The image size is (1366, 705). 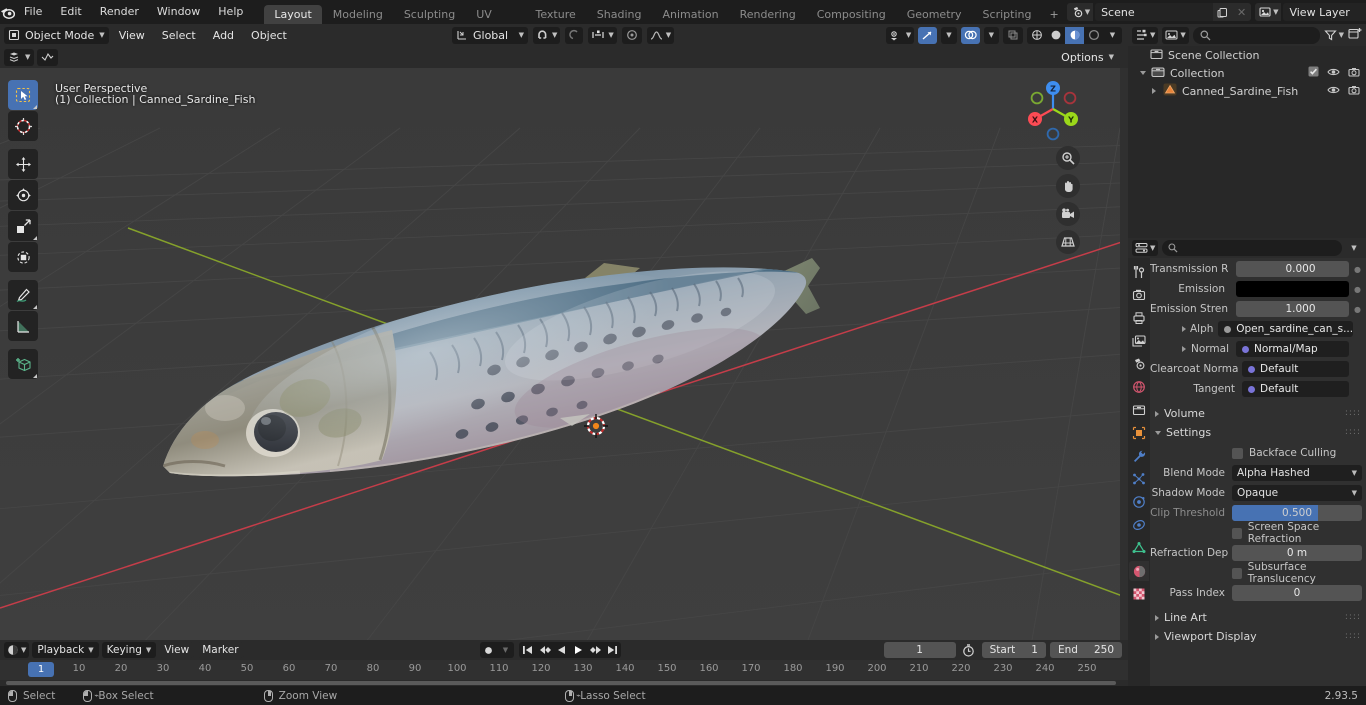 What do you see at coordinates (1292, 349) in the screenshot?
I see `normal-link-field: Normal/Map` at bounding box center [1292, 349].